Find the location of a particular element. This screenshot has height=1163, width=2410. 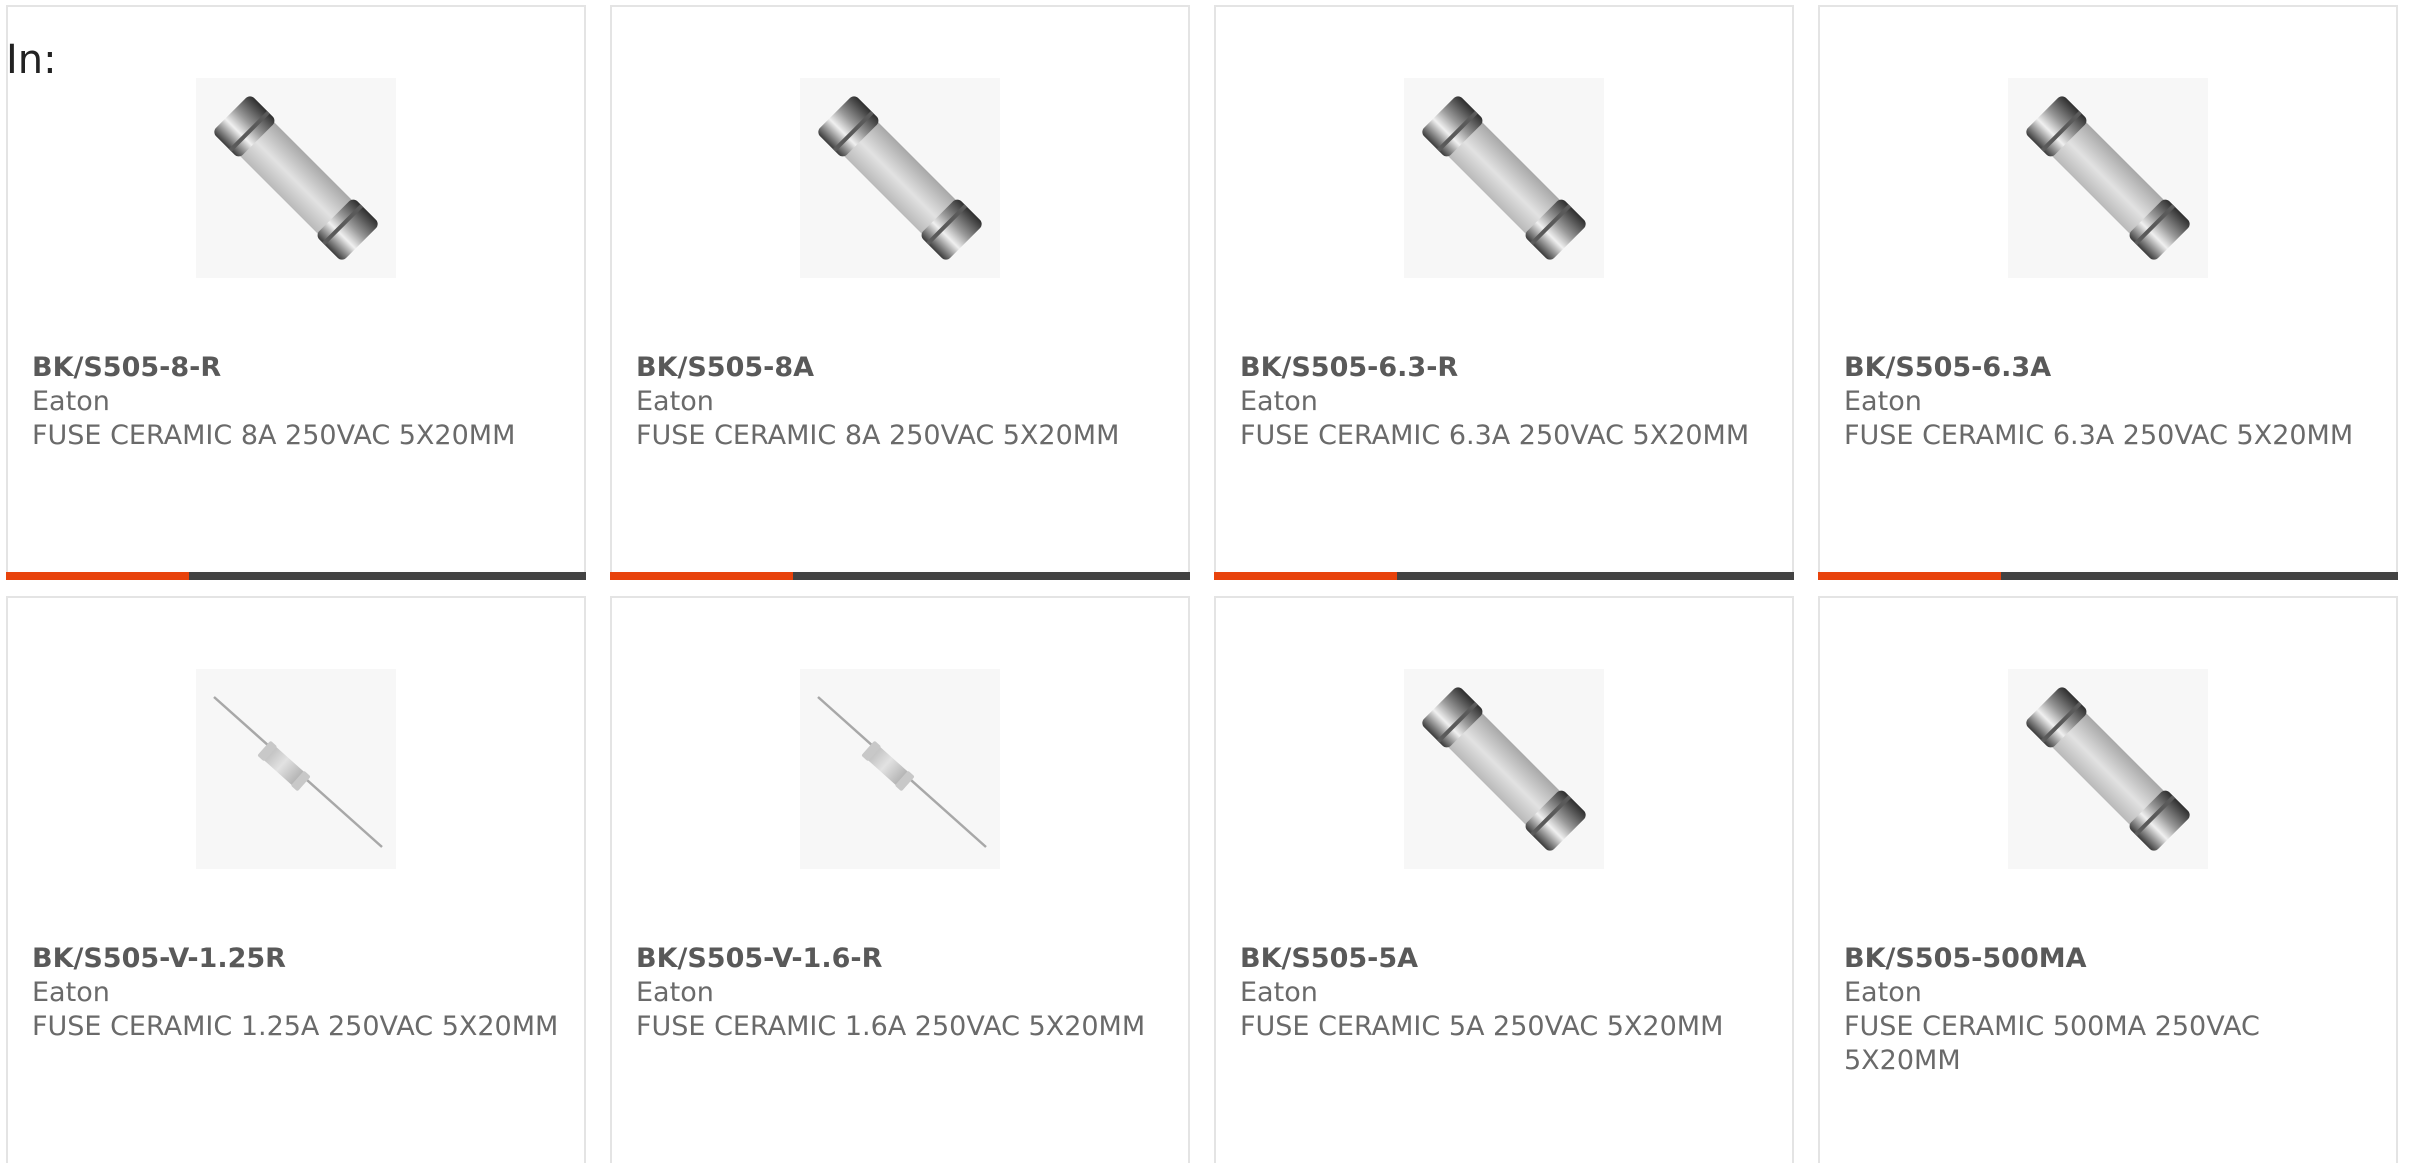

product-part-number: BK/S505-500MA is located at coordinates (2114, 959).